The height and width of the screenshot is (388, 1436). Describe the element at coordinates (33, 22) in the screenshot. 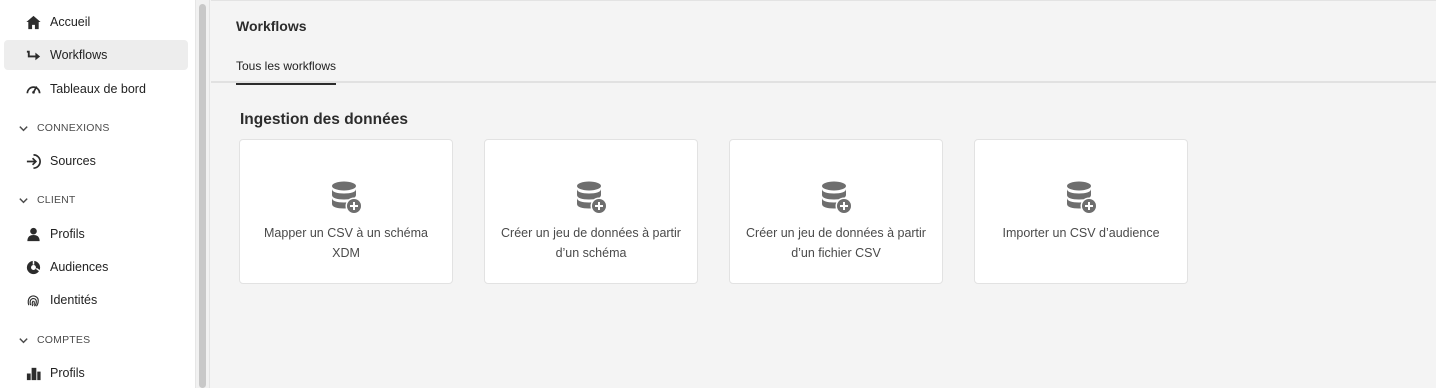

I see `home-icon` at that location.